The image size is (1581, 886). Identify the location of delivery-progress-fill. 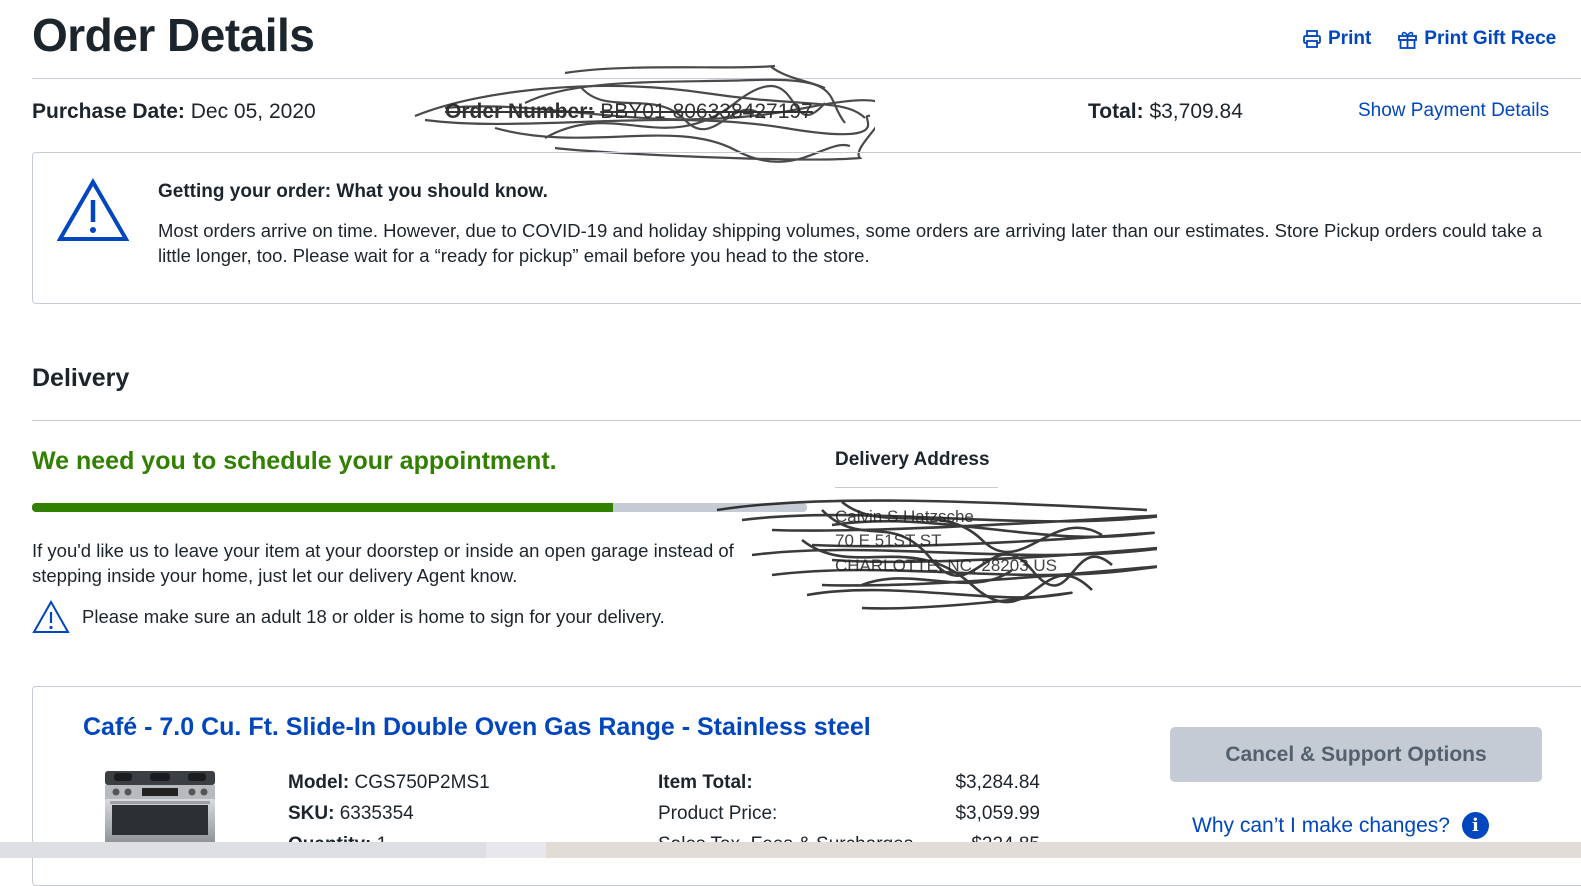
(323, 507).